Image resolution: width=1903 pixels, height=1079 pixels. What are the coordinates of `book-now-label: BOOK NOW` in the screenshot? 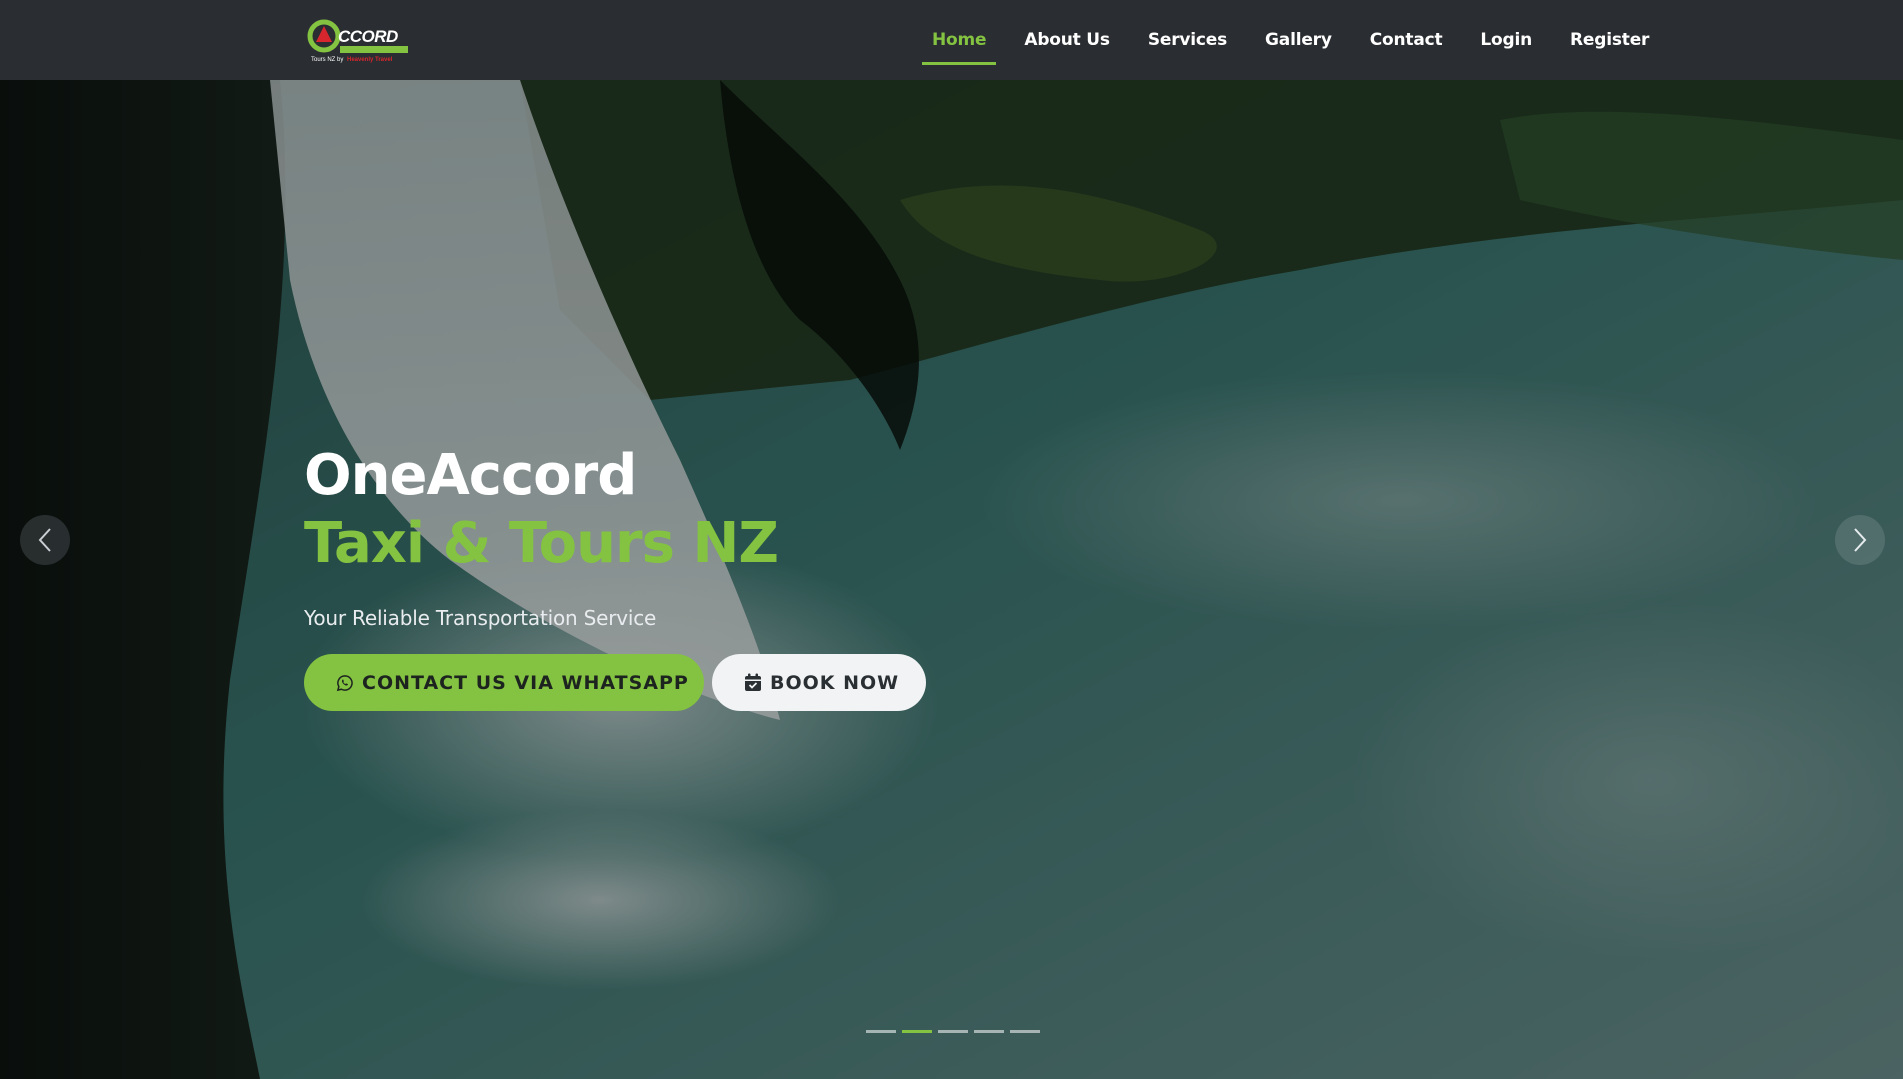 It's located at (835, 682).